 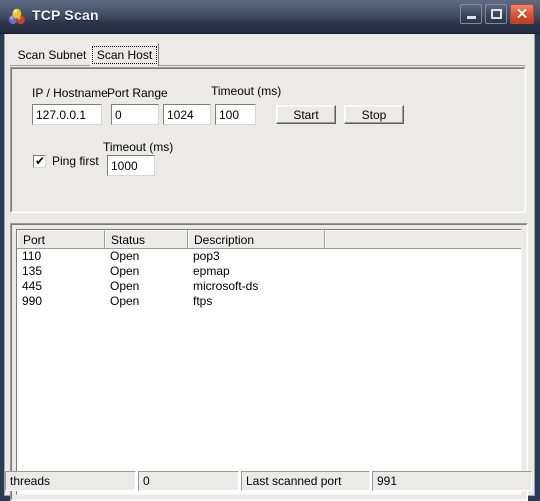 What do you see at coordinates (235, 114) in the screenshot?
I see `timeout-input` at bounding box center [235, 114].